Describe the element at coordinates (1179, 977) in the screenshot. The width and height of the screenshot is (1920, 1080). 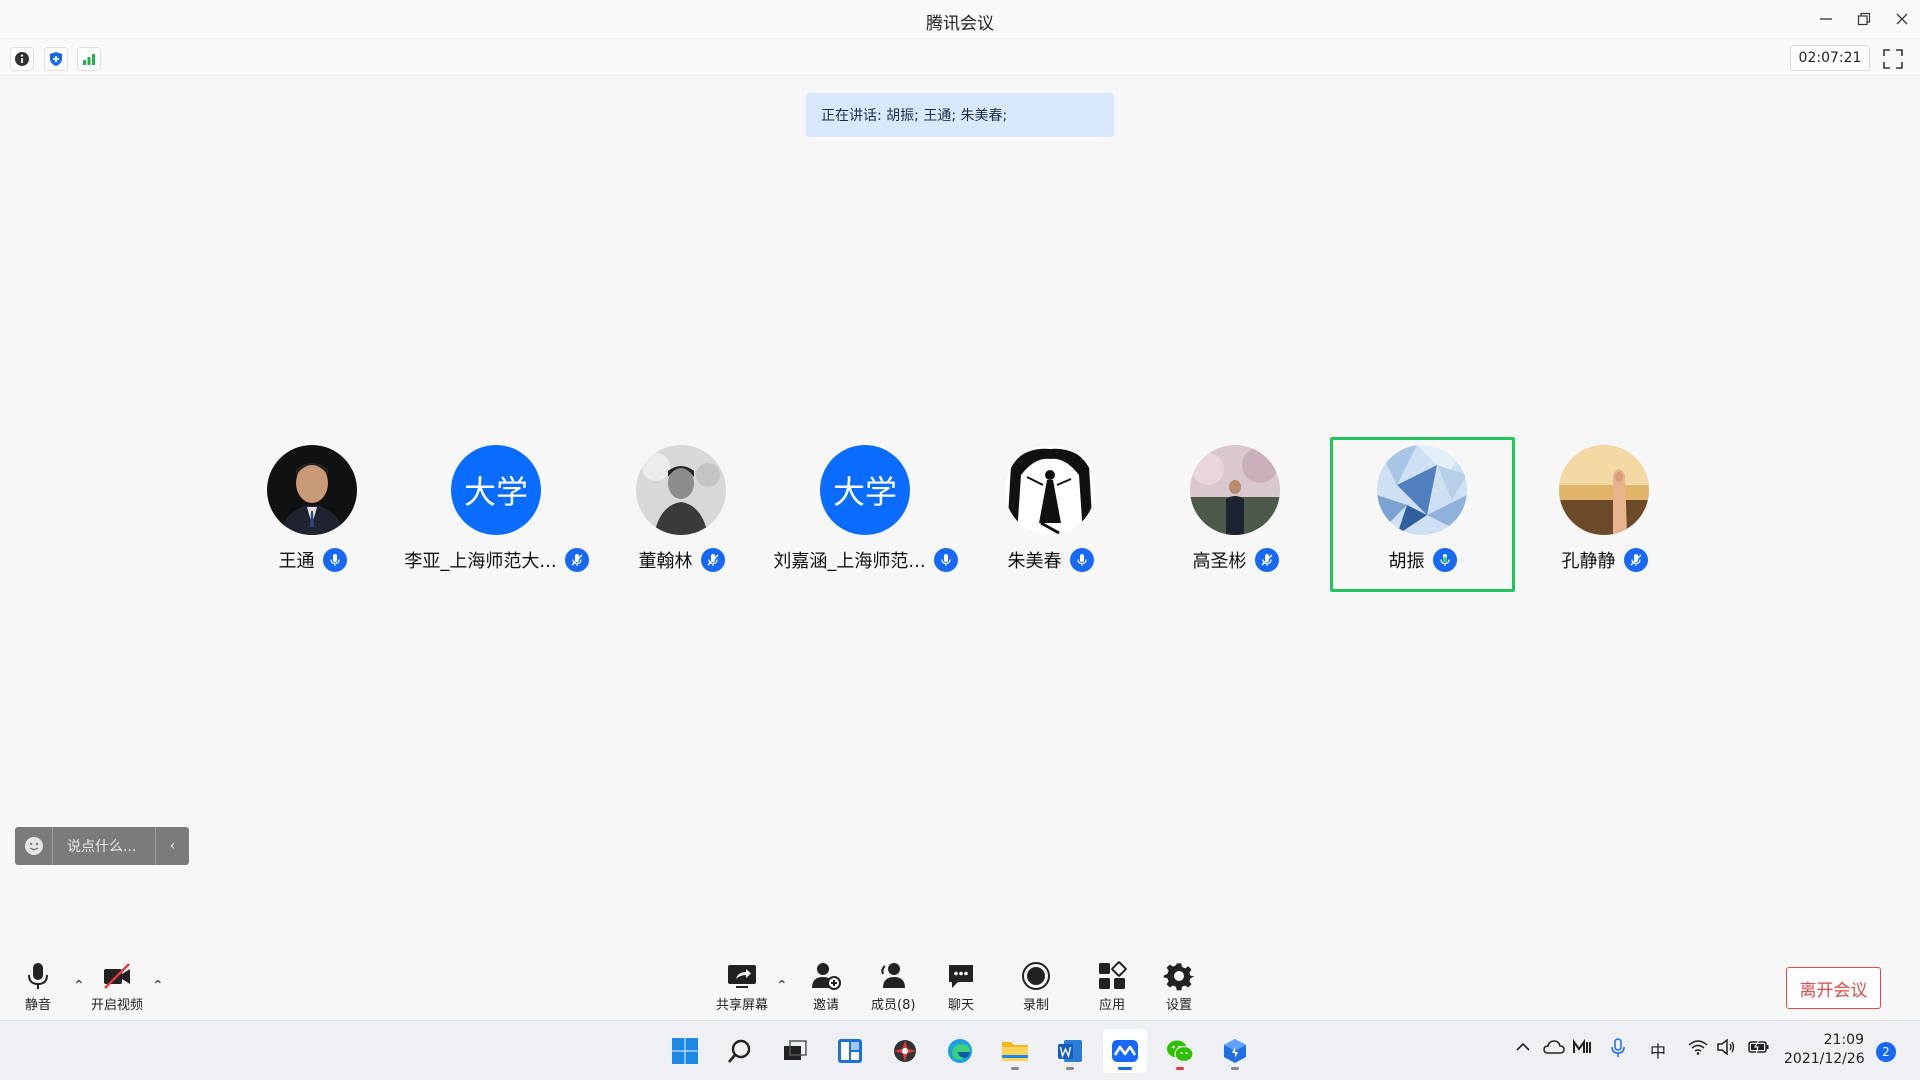
I see `gear-icon` at that location.